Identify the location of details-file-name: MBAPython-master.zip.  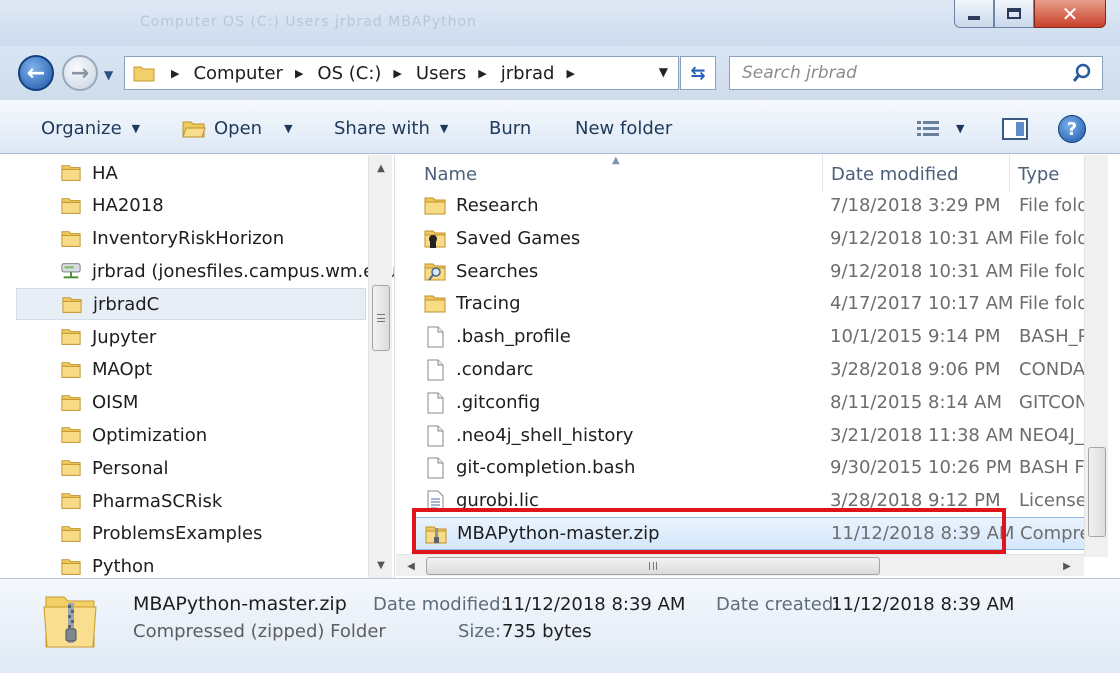
(240, 604).